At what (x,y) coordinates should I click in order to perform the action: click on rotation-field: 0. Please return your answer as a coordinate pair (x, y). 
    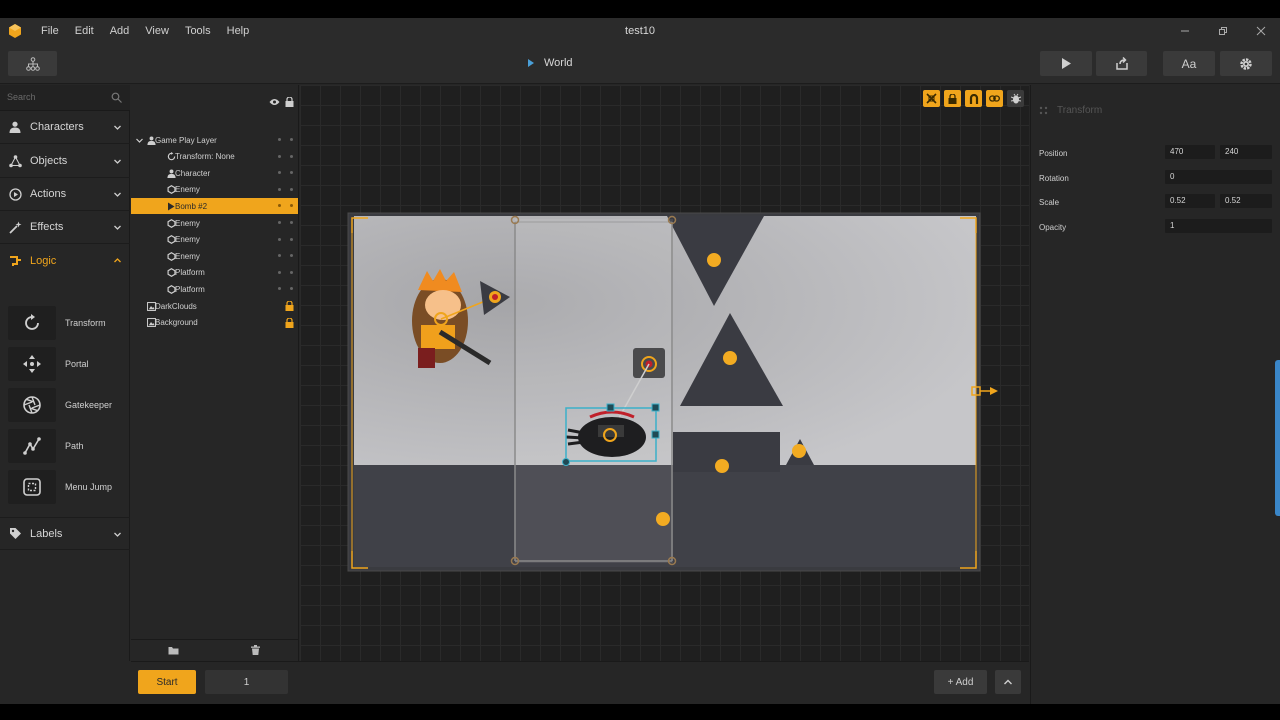
    Looking at the image, I should click on (1218, 177).